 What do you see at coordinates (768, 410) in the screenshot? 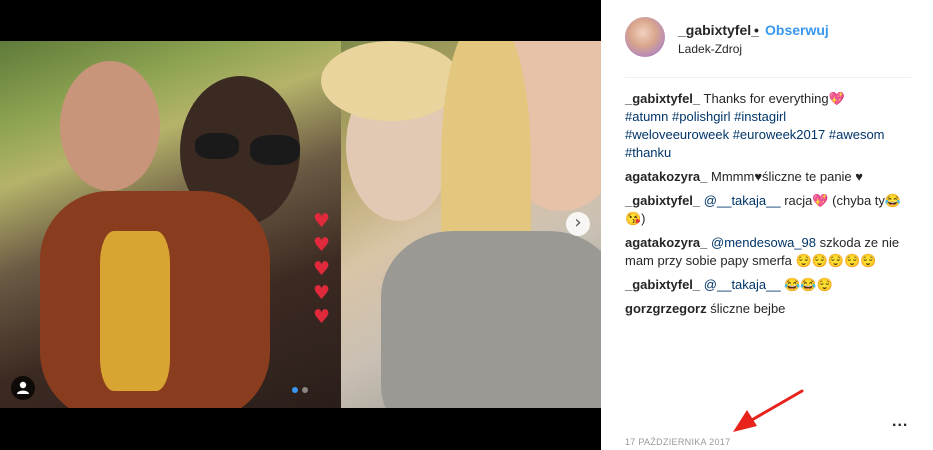
I see `annotation-arrow-icon` at bounding box center [768, 410].